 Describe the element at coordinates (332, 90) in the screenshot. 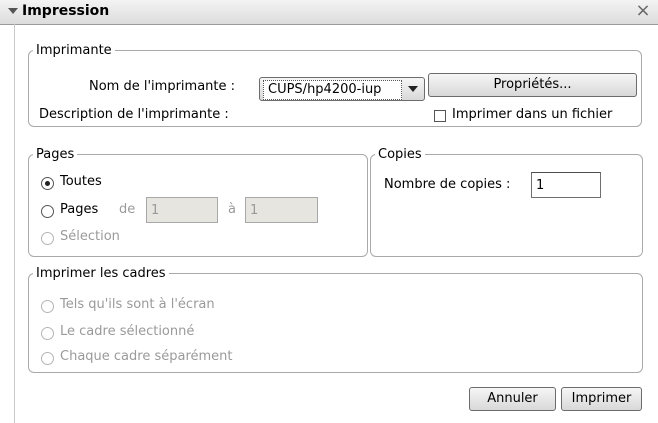

I see `printer-name-value: CUPS/hp4200-iup` at that location.